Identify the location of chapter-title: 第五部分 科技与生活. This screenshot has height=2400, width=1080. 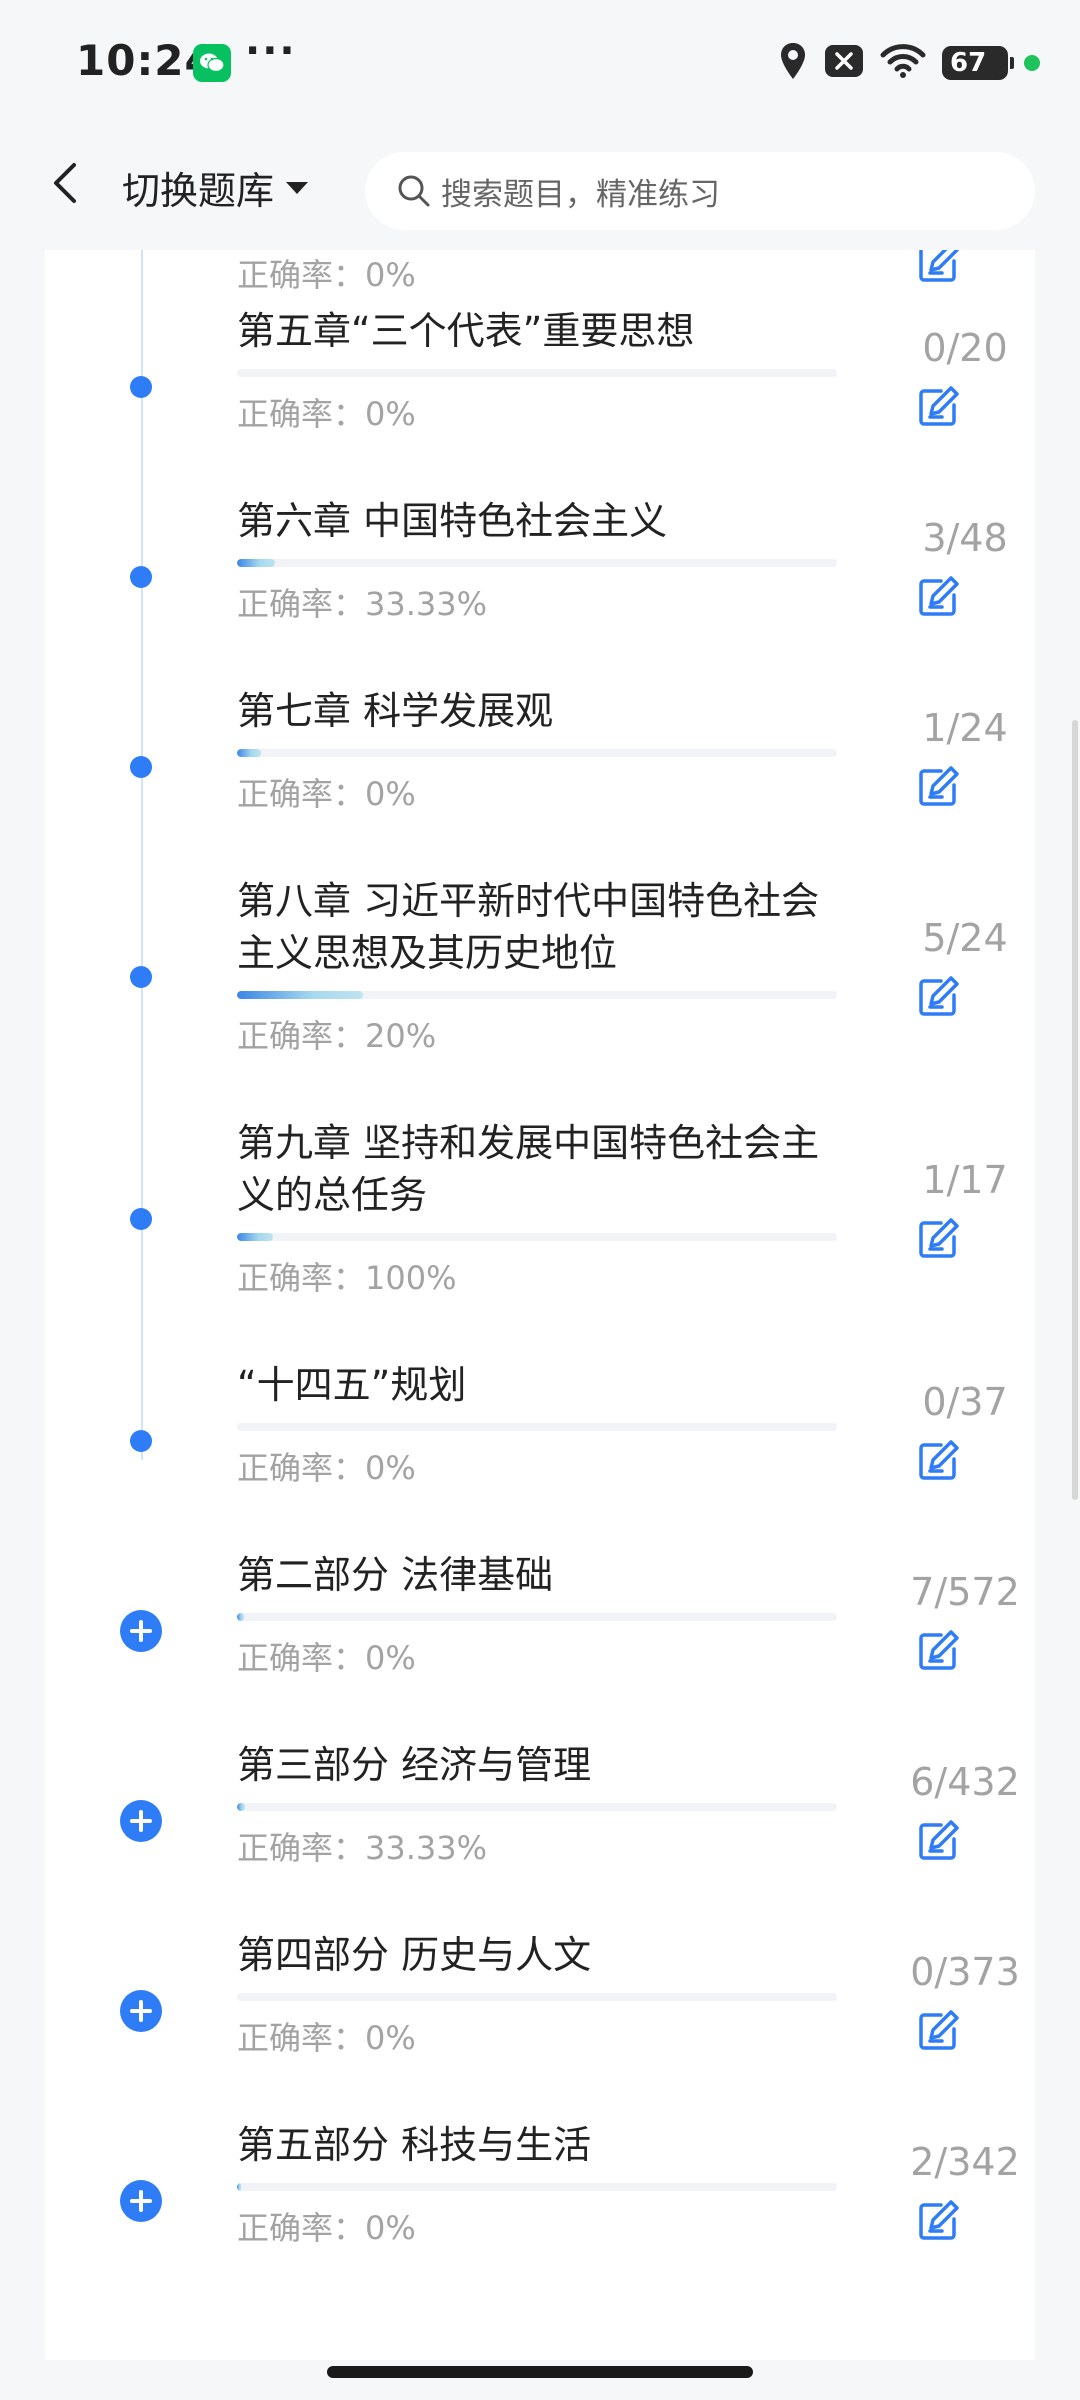
(414, 2145).